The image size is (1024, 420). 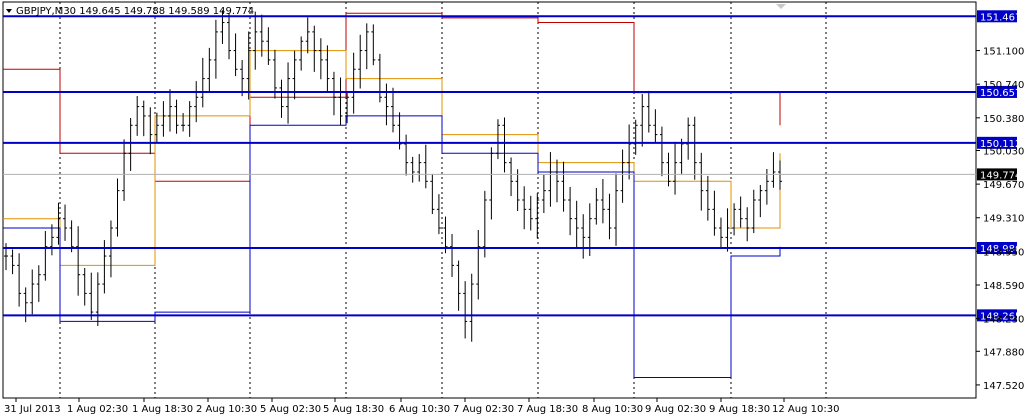 I want to click on time-label: 1 Aug 18:30, so click(x=162, y=409).